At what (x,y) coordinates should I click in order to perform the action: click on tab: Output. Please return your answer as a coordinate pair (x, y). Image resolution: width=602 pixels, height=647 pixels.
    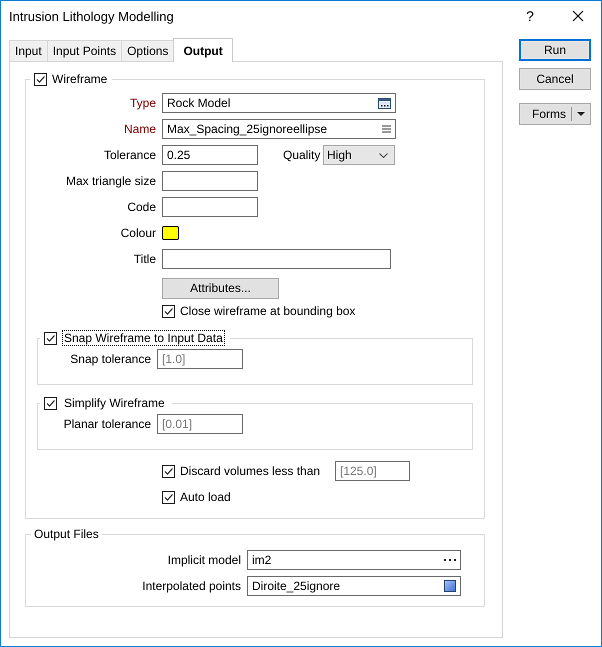
    Looking at the image, I should click on (203, 50).